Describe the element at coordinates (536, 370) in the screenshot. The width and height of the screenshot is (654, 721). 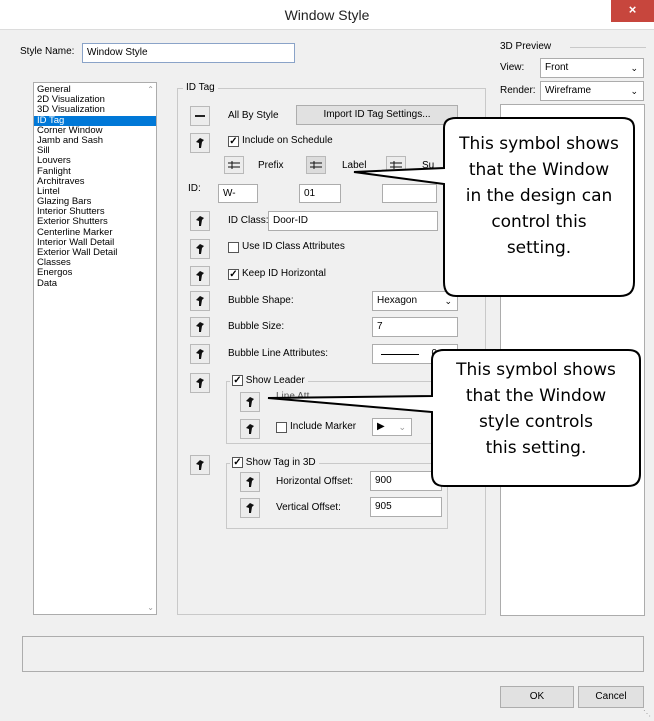
I see `callout-bottom-line: This symbol shows` at that location.